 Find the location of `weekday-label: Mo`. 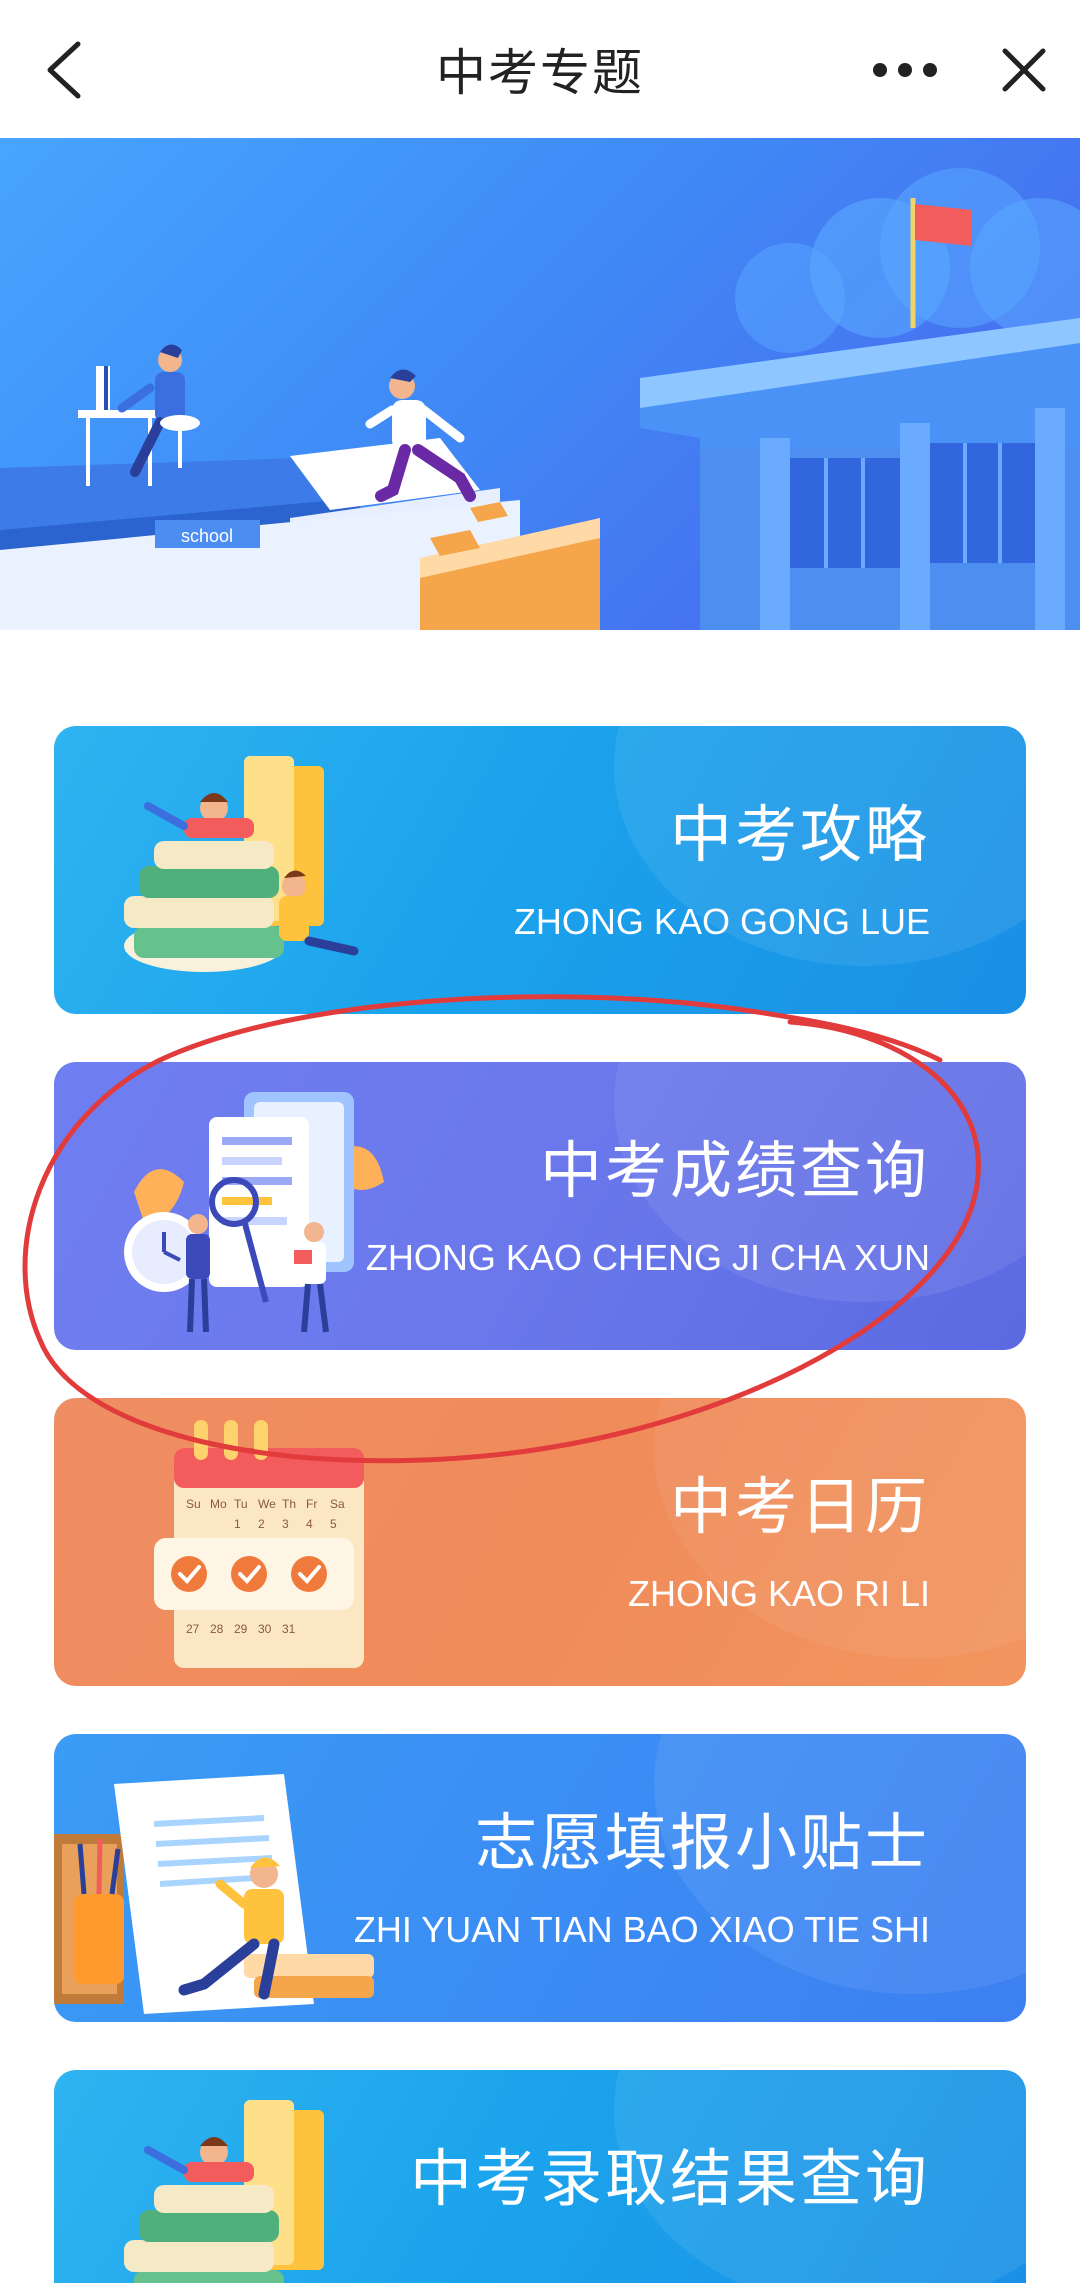

weekday-label: Mo is located at coordinates (218, 1504).